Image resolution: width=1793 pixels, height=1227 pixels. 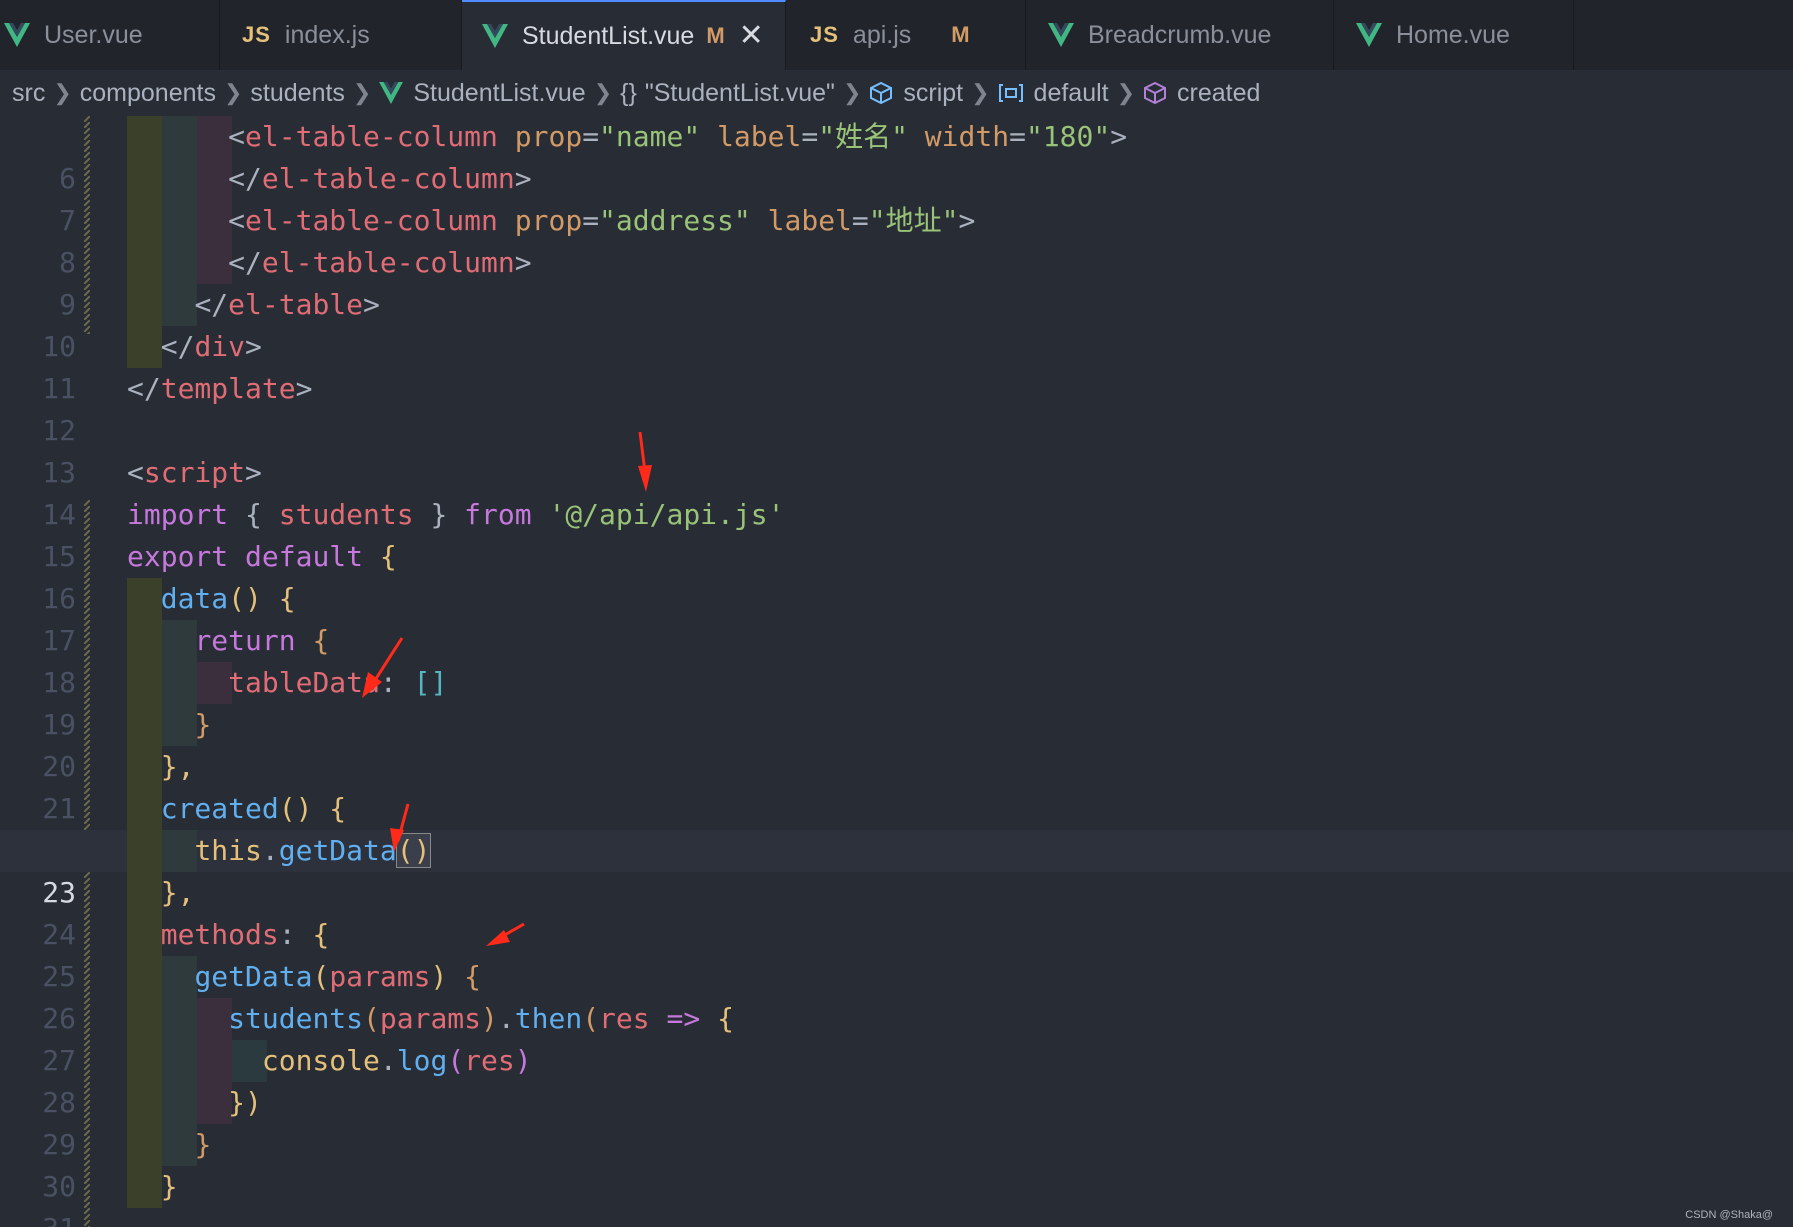 What do you see at coordinates (896, 1121) in the screenshot?
I see `code-line: 29 })` at bounding box center [896, 1121].